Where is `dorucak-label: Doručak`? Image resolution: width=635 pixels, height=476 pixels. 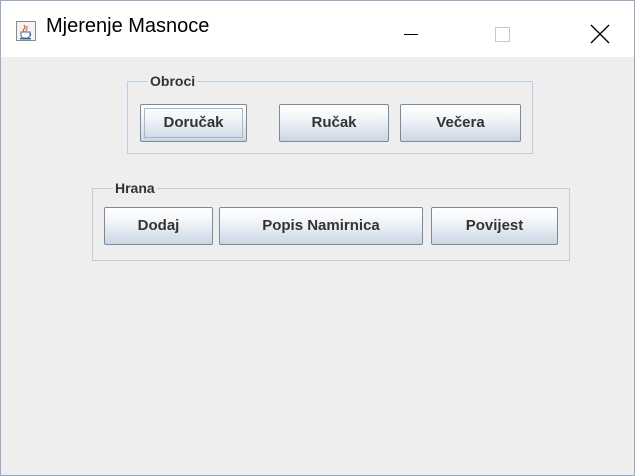 dorucak-label: Doručak is located at coordinates (193, 122).